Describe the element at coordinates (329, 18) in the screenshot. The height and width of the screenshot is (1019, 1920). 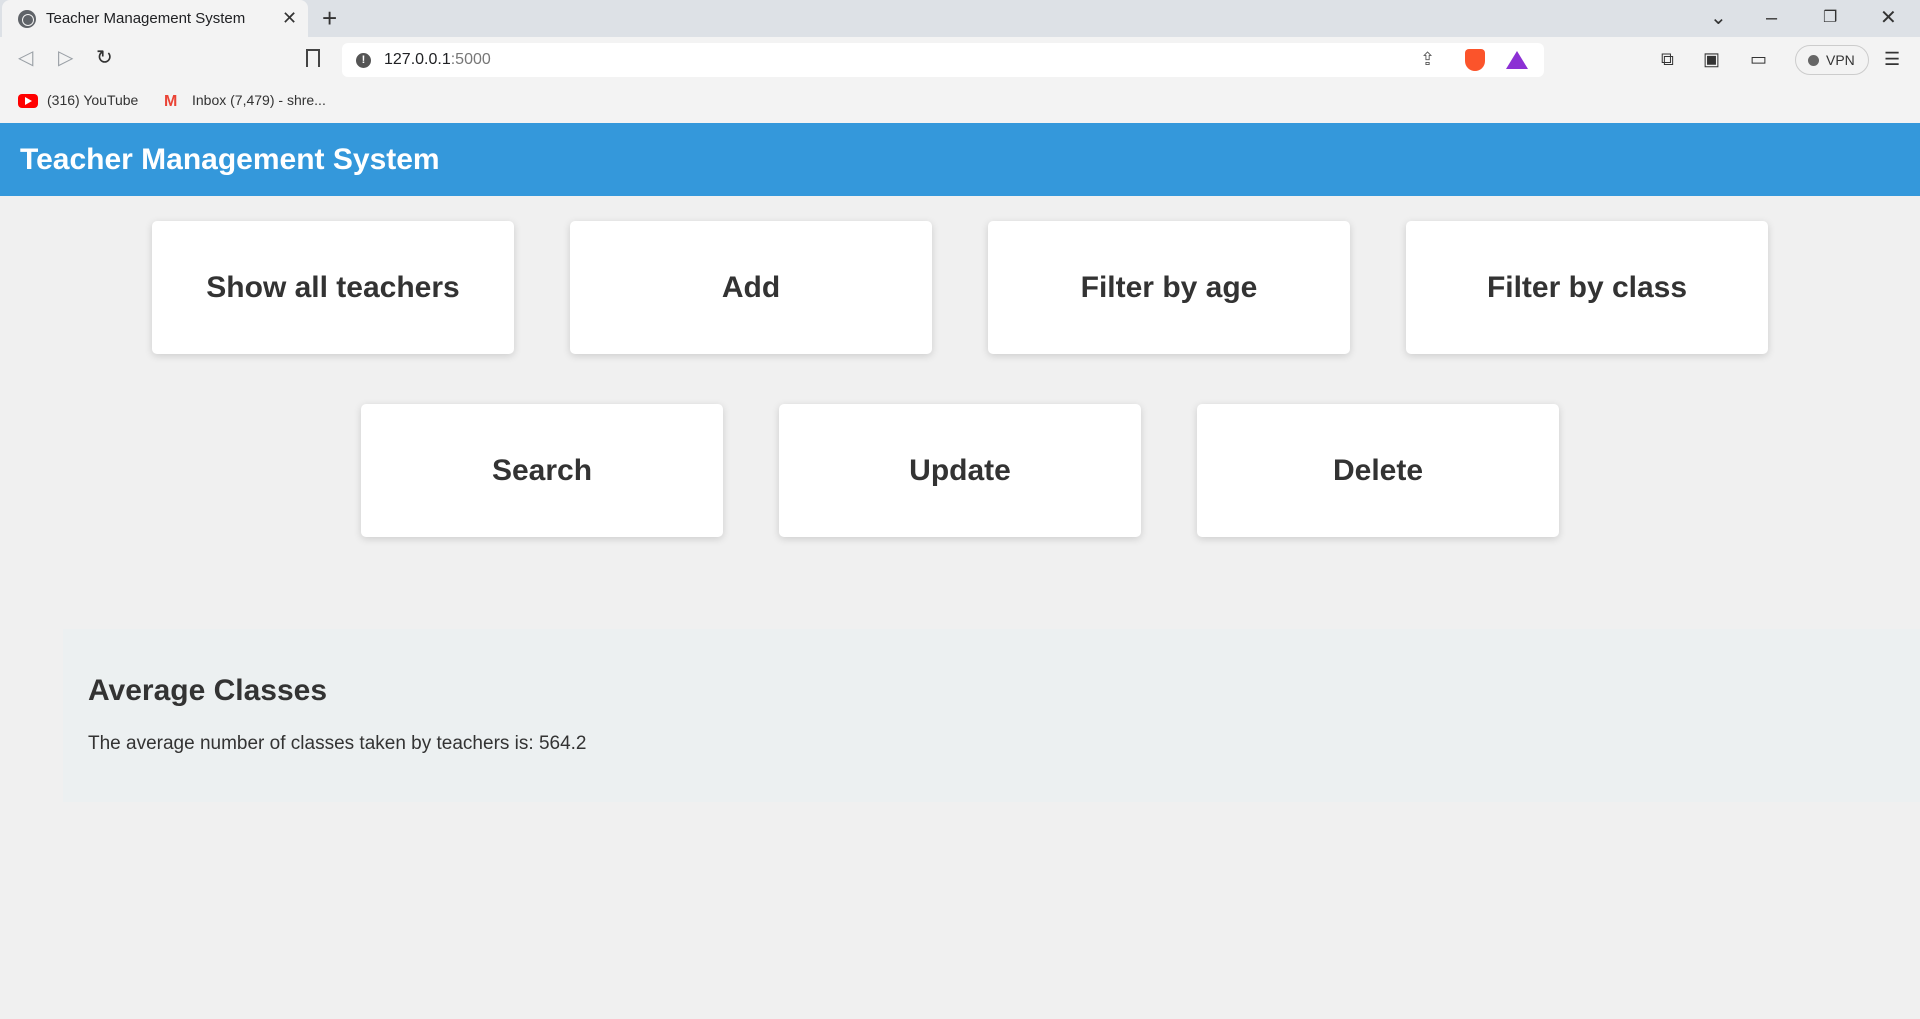
I see `new-tab-button: +` at that location.